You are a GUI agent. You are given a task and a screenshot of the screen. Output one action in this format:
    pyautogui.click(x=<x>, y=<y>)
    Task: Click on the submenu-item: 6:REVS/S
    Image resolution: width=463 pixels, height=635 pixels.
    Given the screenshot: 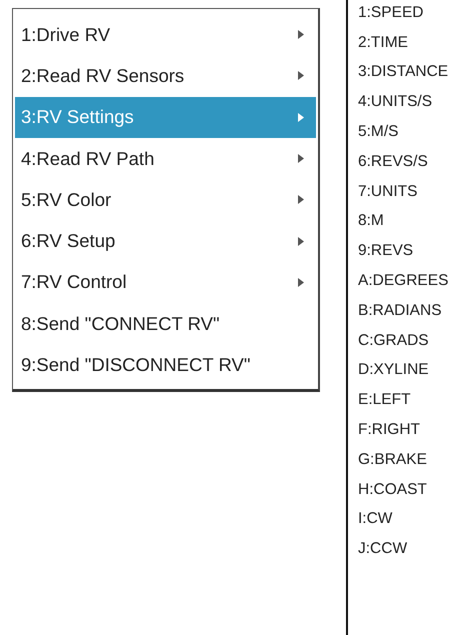 What is the action you would take?
    pyautogui.click(x=393, y=161)
    